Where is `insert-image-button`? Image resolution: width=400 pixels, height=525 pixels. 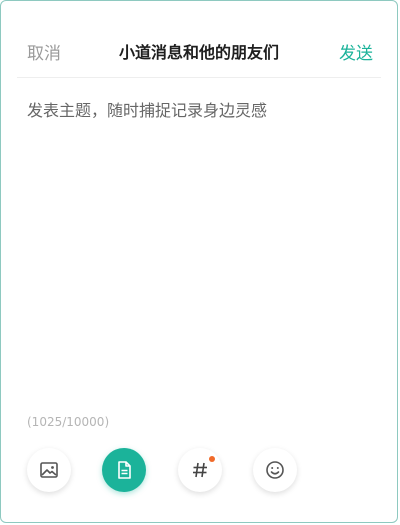 insert-image-button is located at coordinates (49, 470).